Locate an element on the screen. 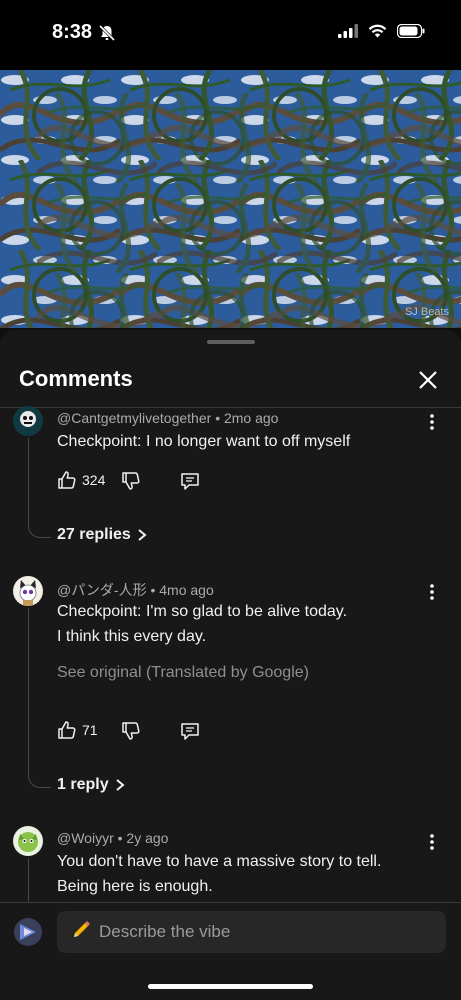 Image resolution: width=461 pixels, height=1000 pixels. header-divider is located at coordinates (230, 407).